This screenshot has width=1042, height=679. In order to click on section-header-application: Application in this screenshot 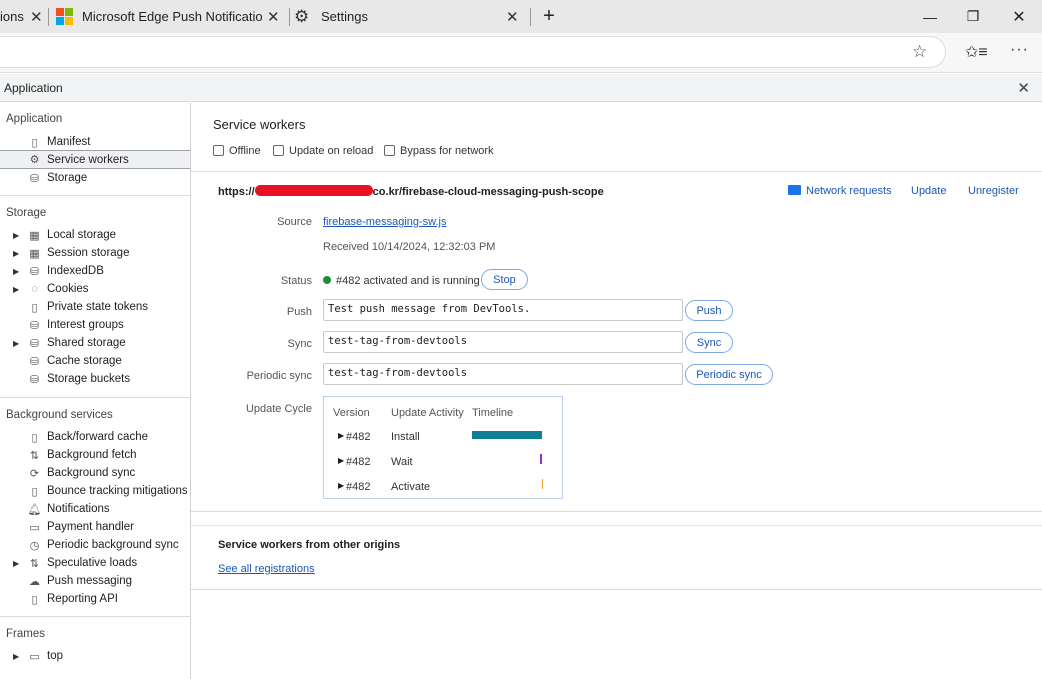, I will do `click(34, 119)`.